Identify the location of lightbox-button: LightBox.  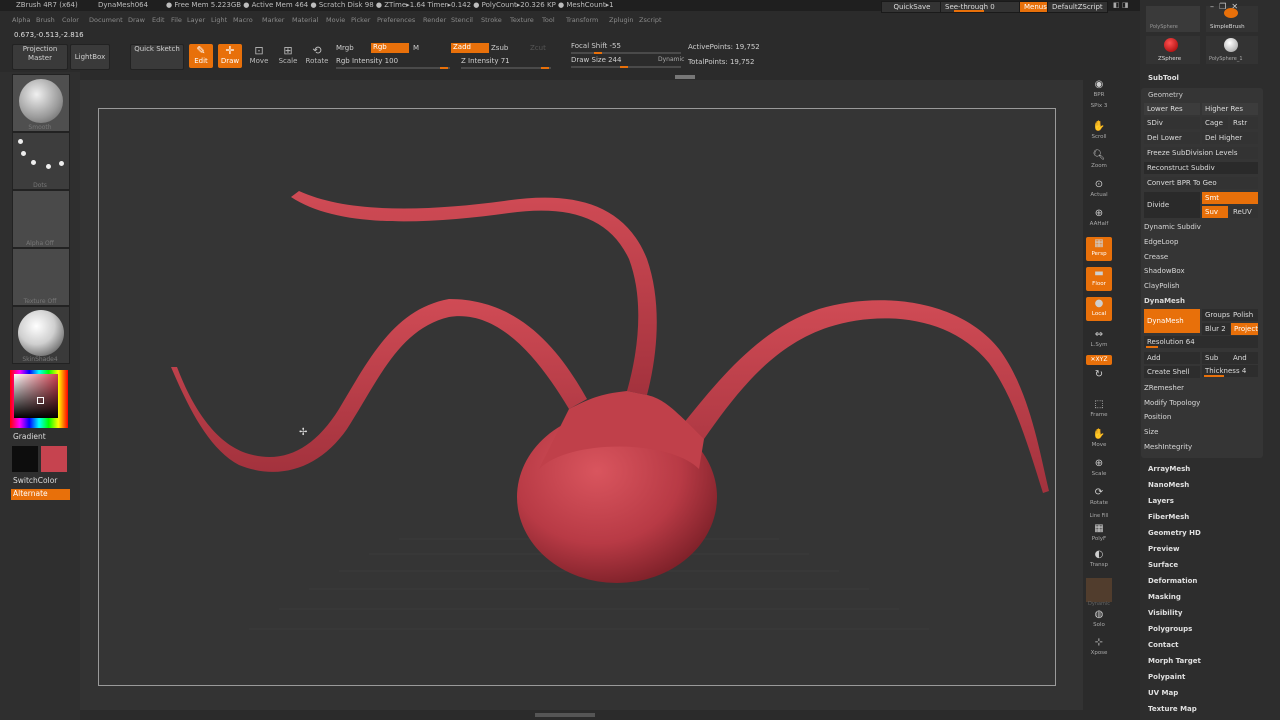
(90, 57).